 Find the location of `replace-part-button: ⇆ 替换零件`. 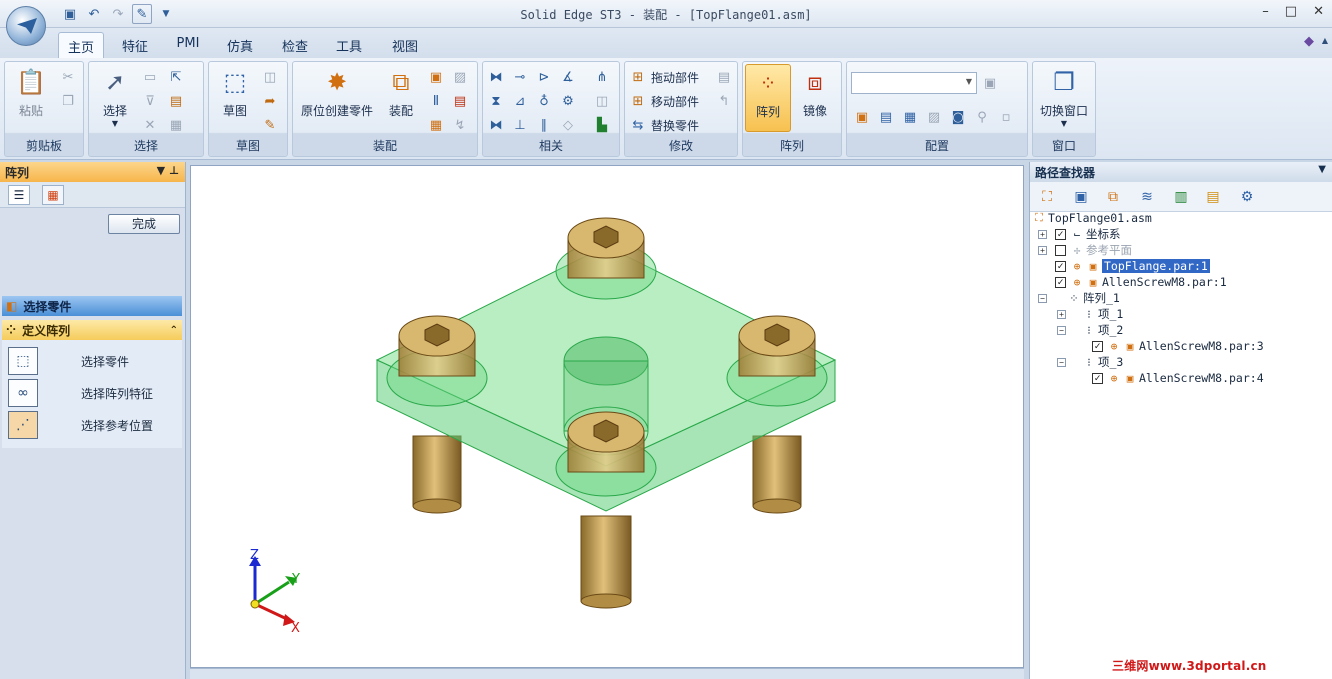

replace-part-button: ⇆ 替换零件 is located at coordinates (664, 125).